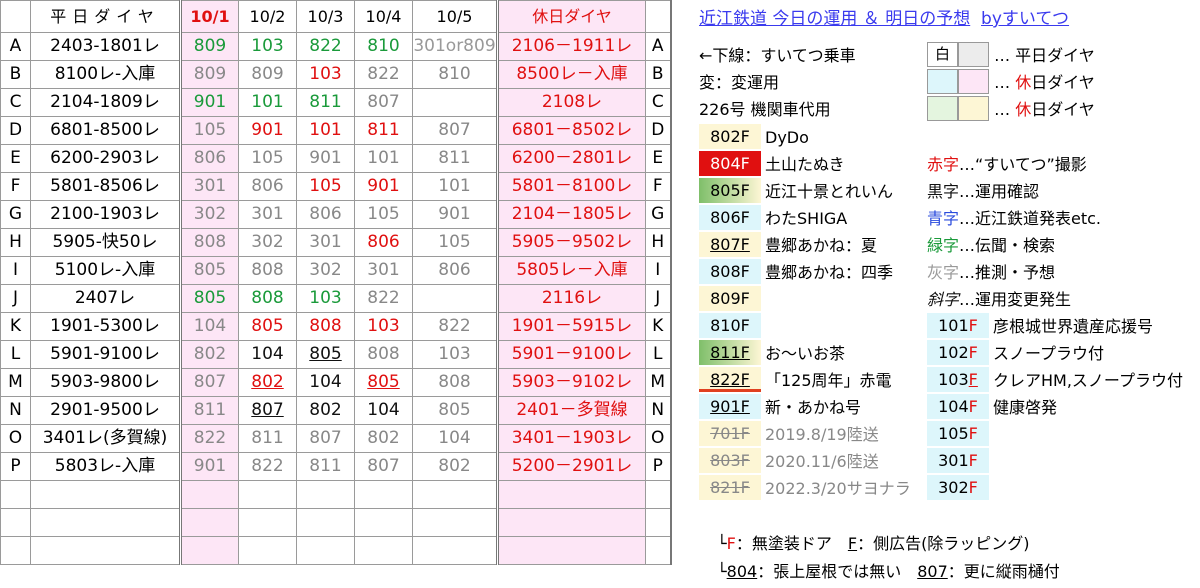  What do you see at coordinates (105, 130) in the screenshot?
I see `row-route: 6801-8500レ` at bounding box center [105, 130].